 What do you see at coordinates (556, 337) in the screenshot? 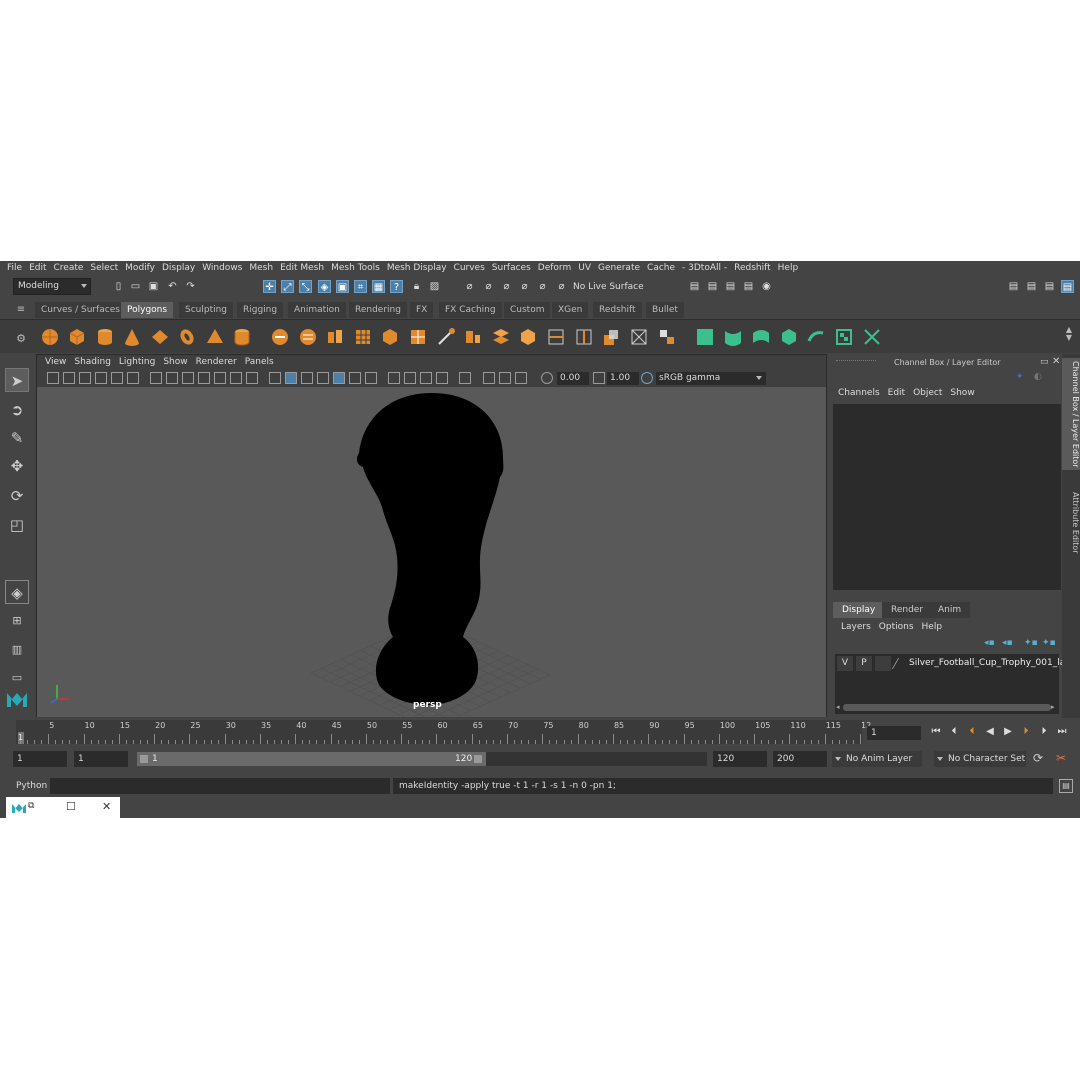
I see `multi-cut-icon` at bounding box center [556, 337].